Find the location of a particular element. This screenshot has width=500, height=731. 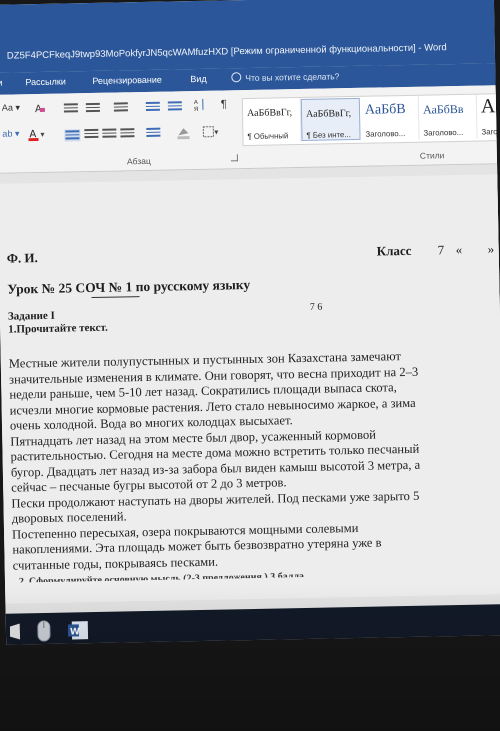

lightbulb-icon is located at coordinates (236, 77).